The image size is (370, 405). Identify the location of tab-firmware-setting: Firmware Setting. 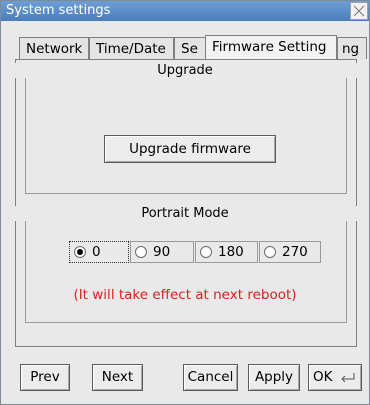
(271, 47).